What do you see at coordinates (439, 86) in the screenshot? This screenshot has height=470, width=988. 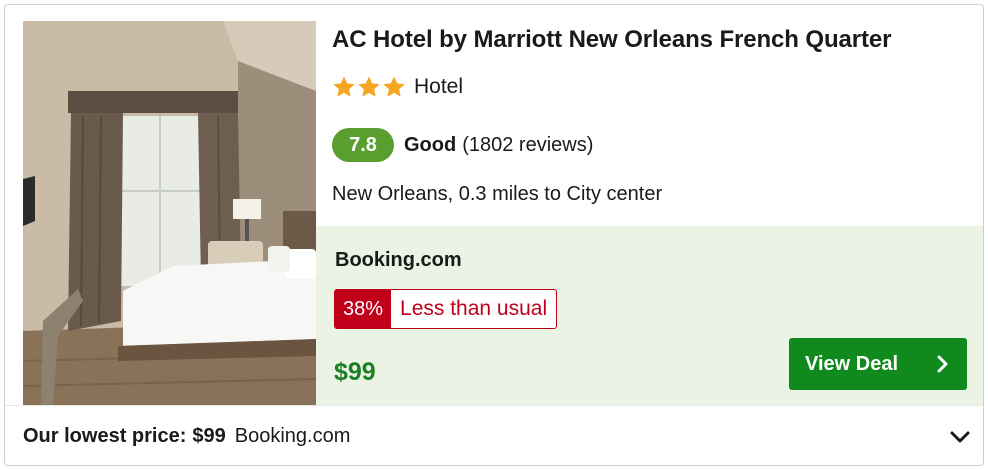 I see `property-type: Hotel` at bounding box center [439, 86].